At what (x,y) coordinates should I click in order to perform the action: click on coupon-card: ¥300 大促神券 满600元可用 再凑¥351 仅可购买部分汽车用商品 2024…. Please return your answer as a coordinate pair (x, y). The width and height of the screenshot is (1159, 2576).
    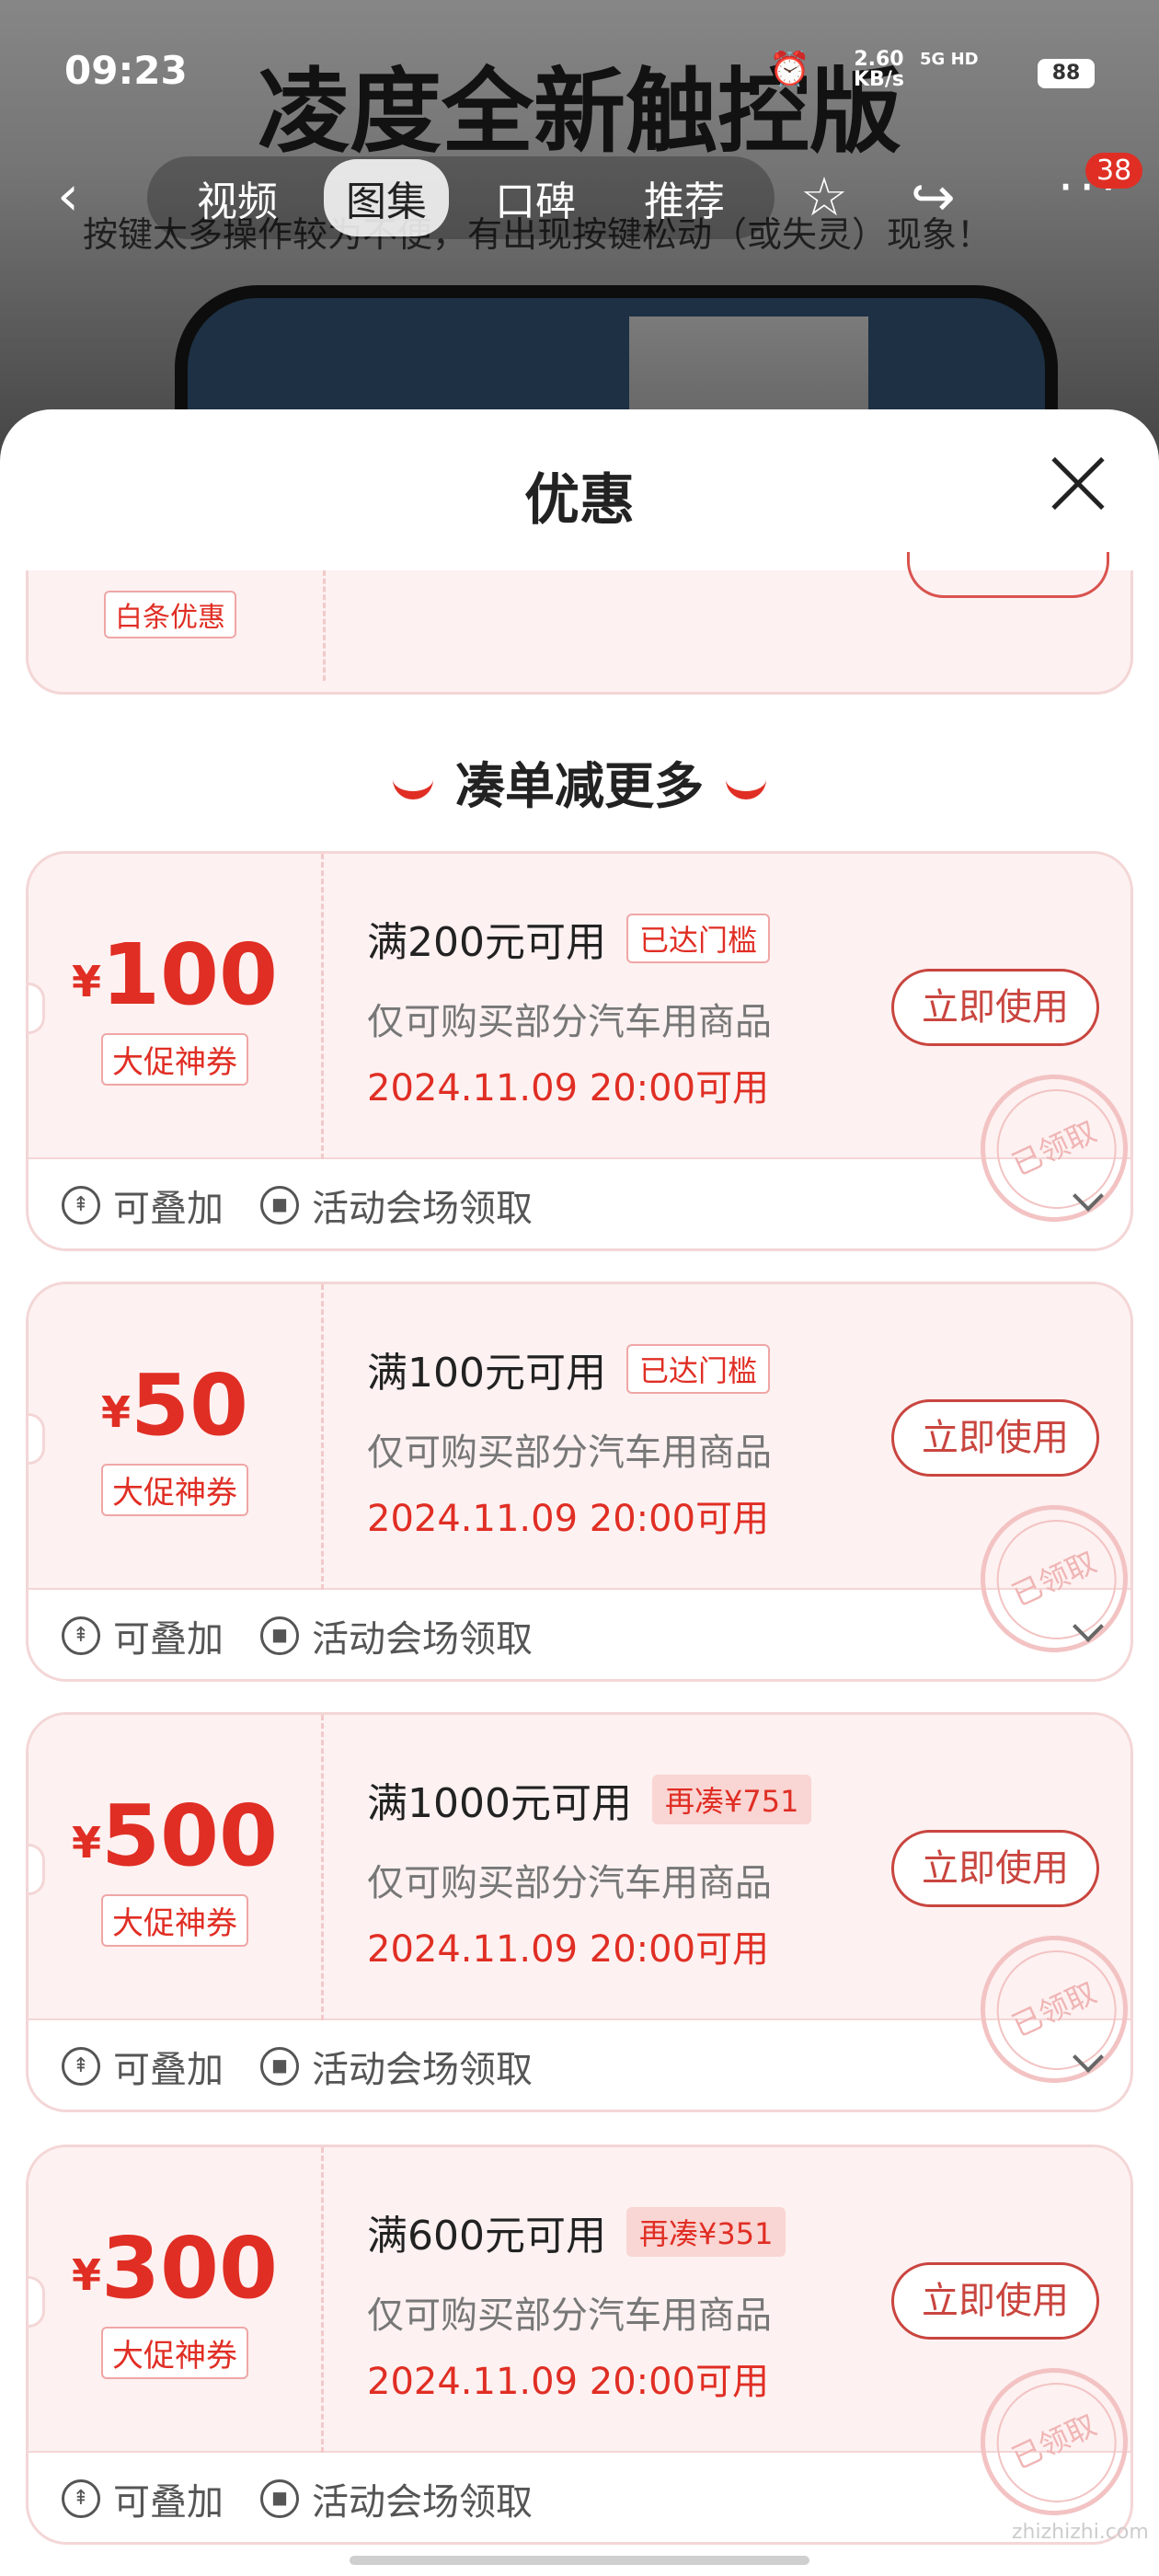
    Looking at the image, I should click on (579, 2345).